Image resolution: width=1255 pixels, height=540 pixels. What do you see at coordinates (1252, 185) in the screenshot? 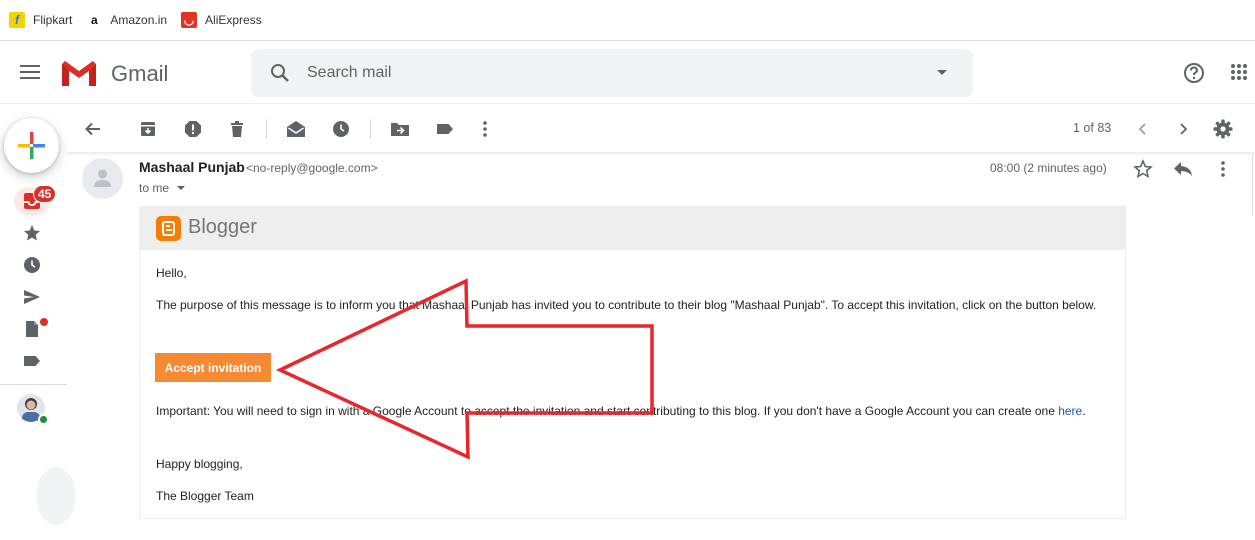
I see `scrollbar-track` at bounding box center [1252, 185].